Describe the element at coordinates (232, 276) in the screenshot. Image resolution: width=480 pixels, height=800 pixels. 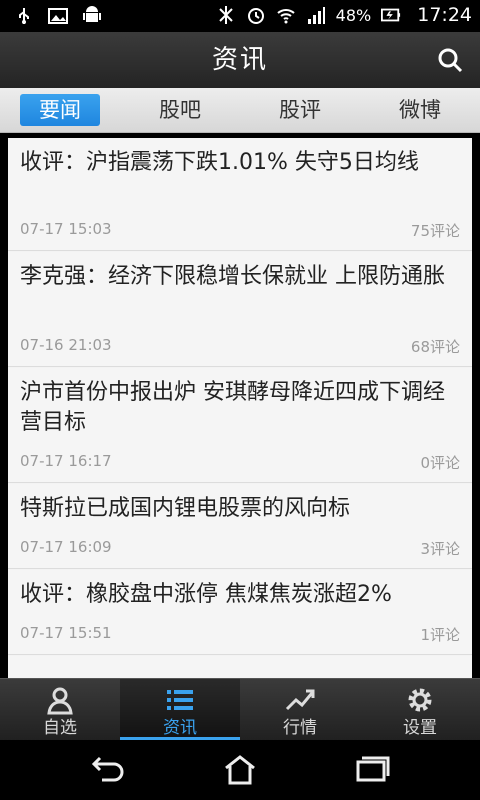
I see `news-title: 李克强：经济下限稳增长保就业 上限防通胀` at that location.